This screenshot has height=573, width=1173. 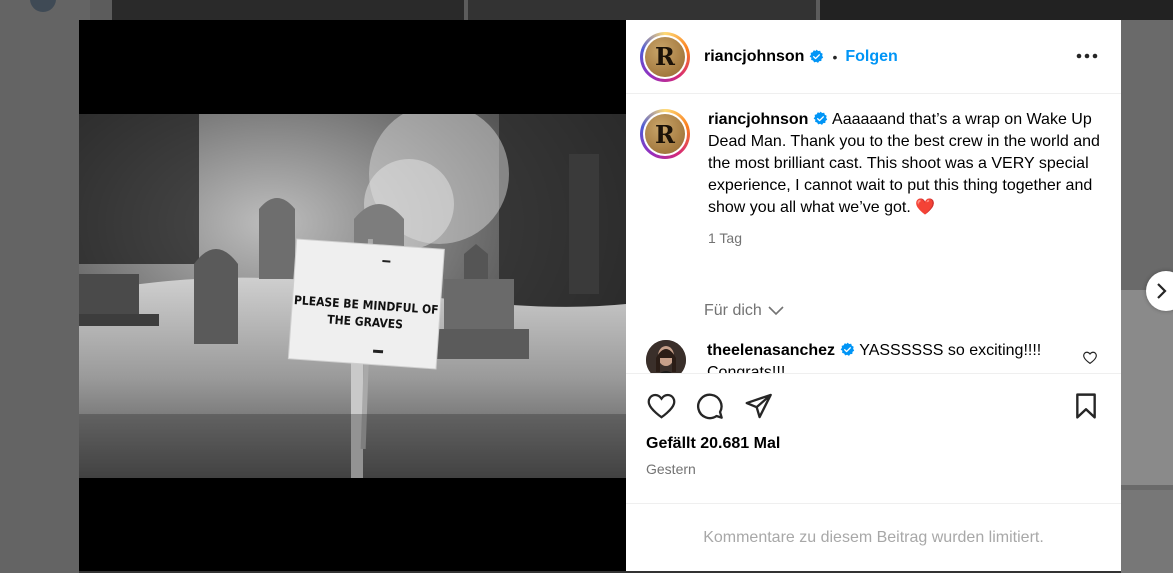 I want to click on post-actions: Gefällt 20.681 Mal Gestern, so click(x=873, y=438).